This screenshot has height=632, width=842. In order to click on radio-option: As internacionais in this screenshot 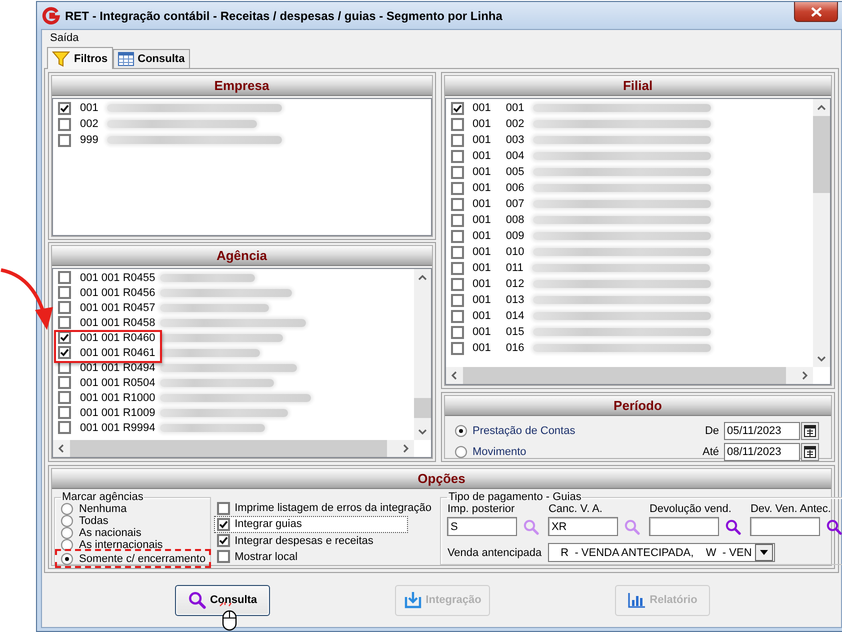, I will do `click(133, 545)`.